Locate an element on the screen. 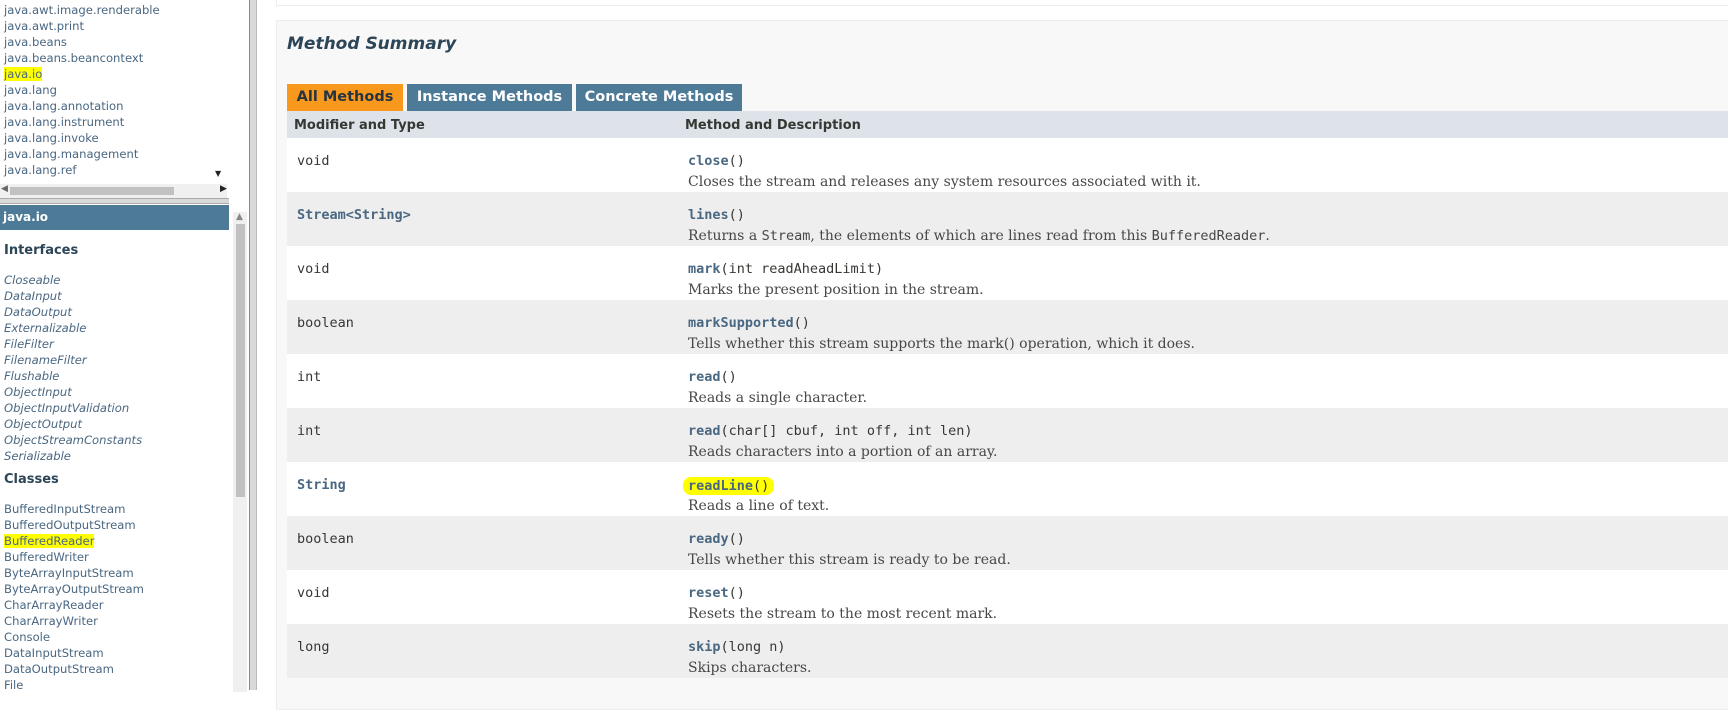  type-link: Stream is located at coordinates (786, 236).